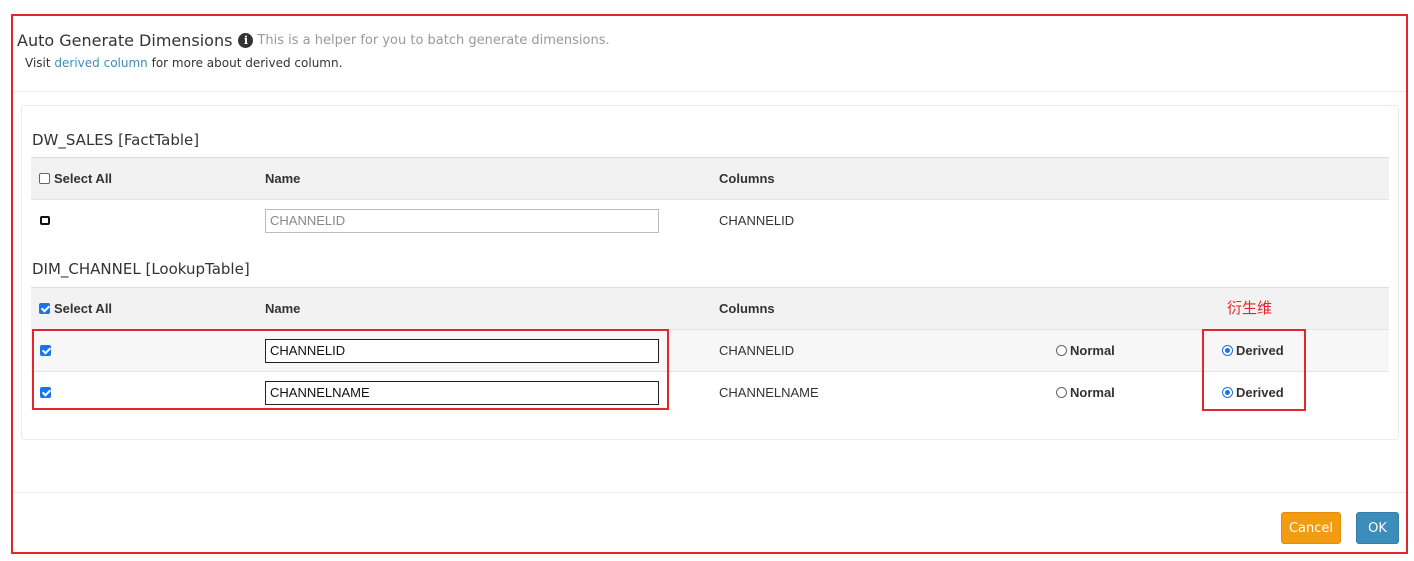 This screenshot has height=561, width=1414. What do you see at coordinates (747, 178) in the screenshot?
I see `fact-columns-header: Columns` at bounding box center [747, 178].